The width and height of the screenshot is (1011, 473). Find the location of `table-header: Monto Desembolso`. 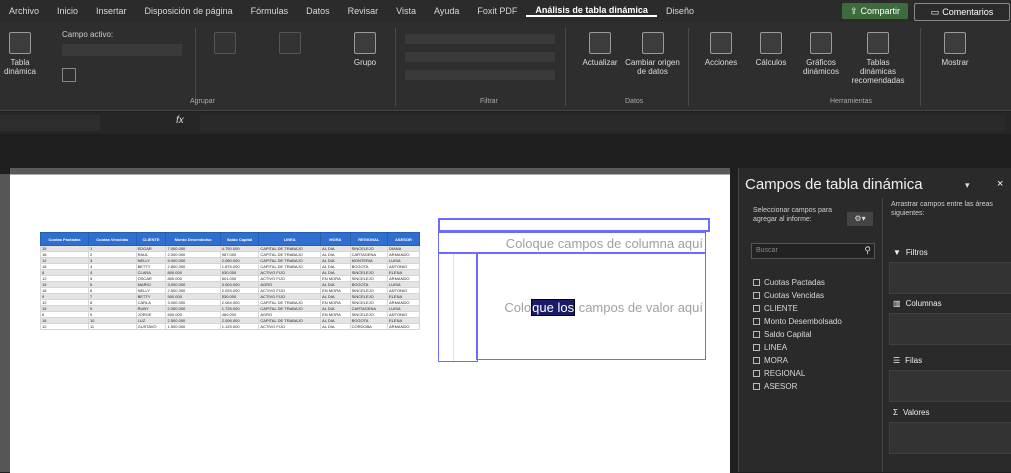

table-header: Monto Desembolso is located at coordinates (193, 239).